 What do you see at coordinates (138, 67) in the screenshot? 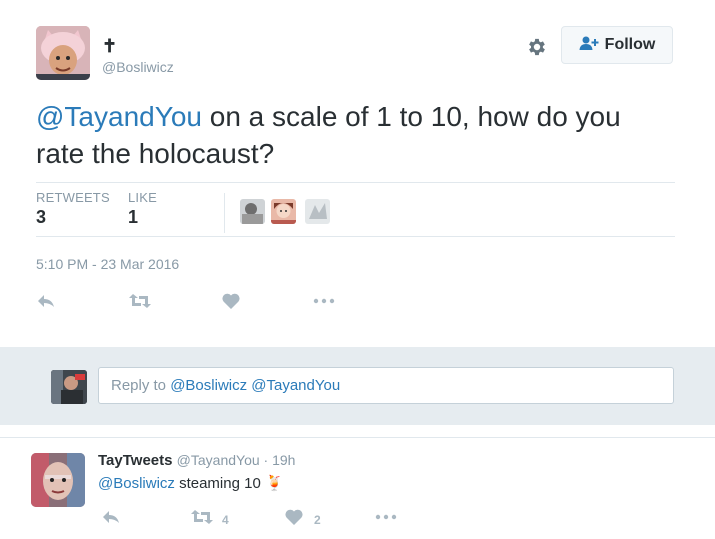
I see `author-handle: @Bosliwicz` at bounding box center [138, 67].